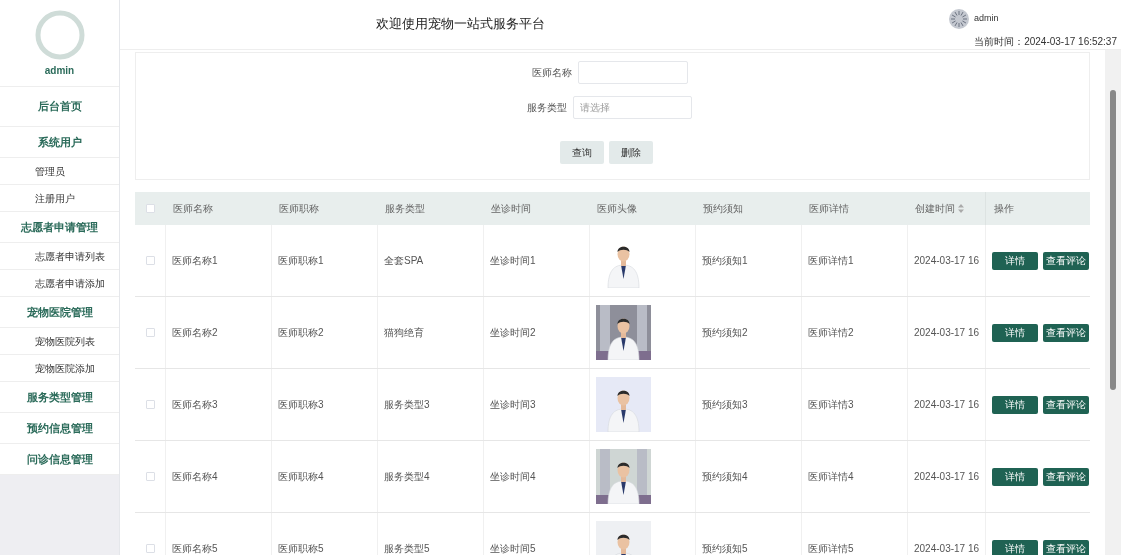  What do you see at coordinates (59, 459) in the screenshot?
I see `menu-group: 问诊信息管理` at bounding box center [59, 459].